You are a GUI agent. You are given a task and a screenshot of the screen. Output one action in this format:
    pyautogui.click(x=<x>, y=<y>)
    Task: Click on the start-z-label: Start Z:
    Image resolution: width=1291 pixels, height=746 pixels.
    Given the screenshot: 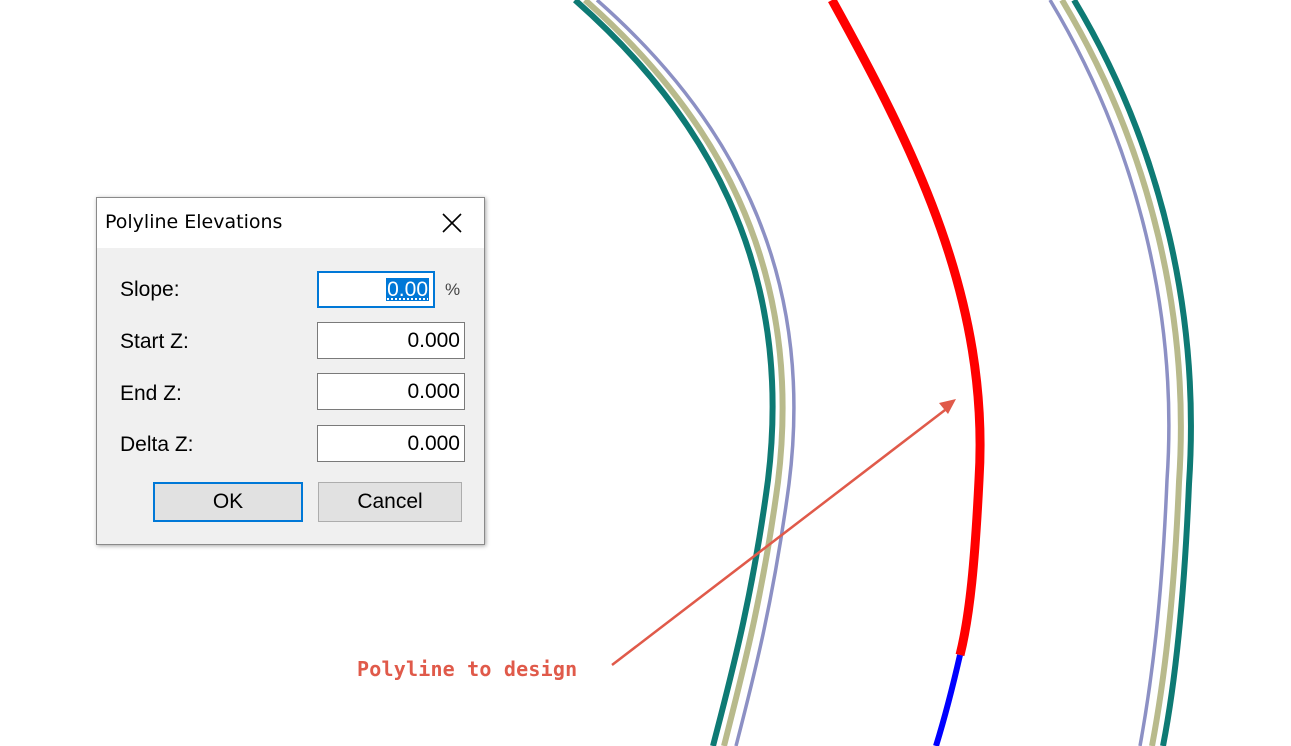 What is the action you would take?
    pyautogui.click(x=154, y=341)
    